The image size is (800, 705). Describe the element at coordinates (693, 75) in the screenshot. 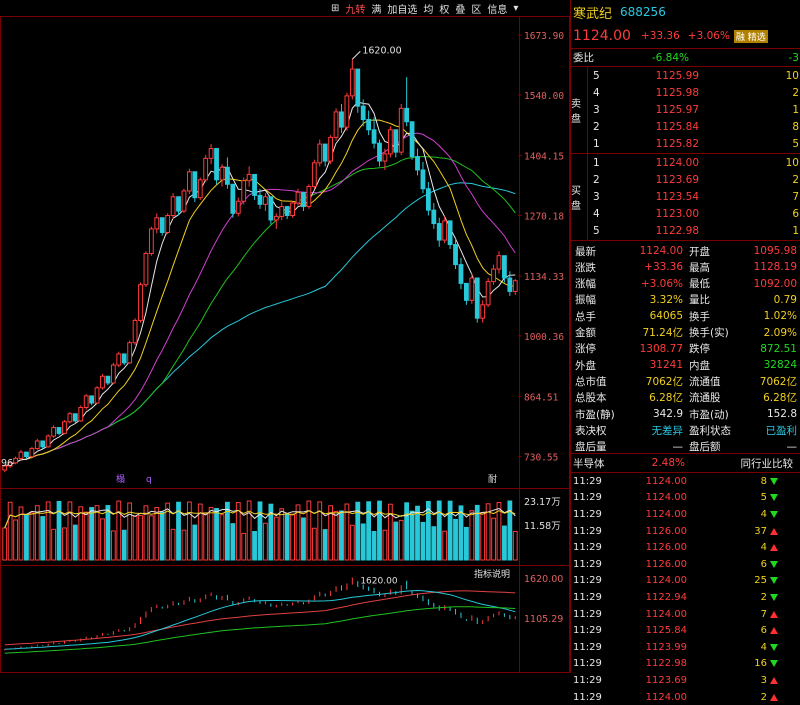

I see `sell-level-5: 5 1125.99 10` at that location.